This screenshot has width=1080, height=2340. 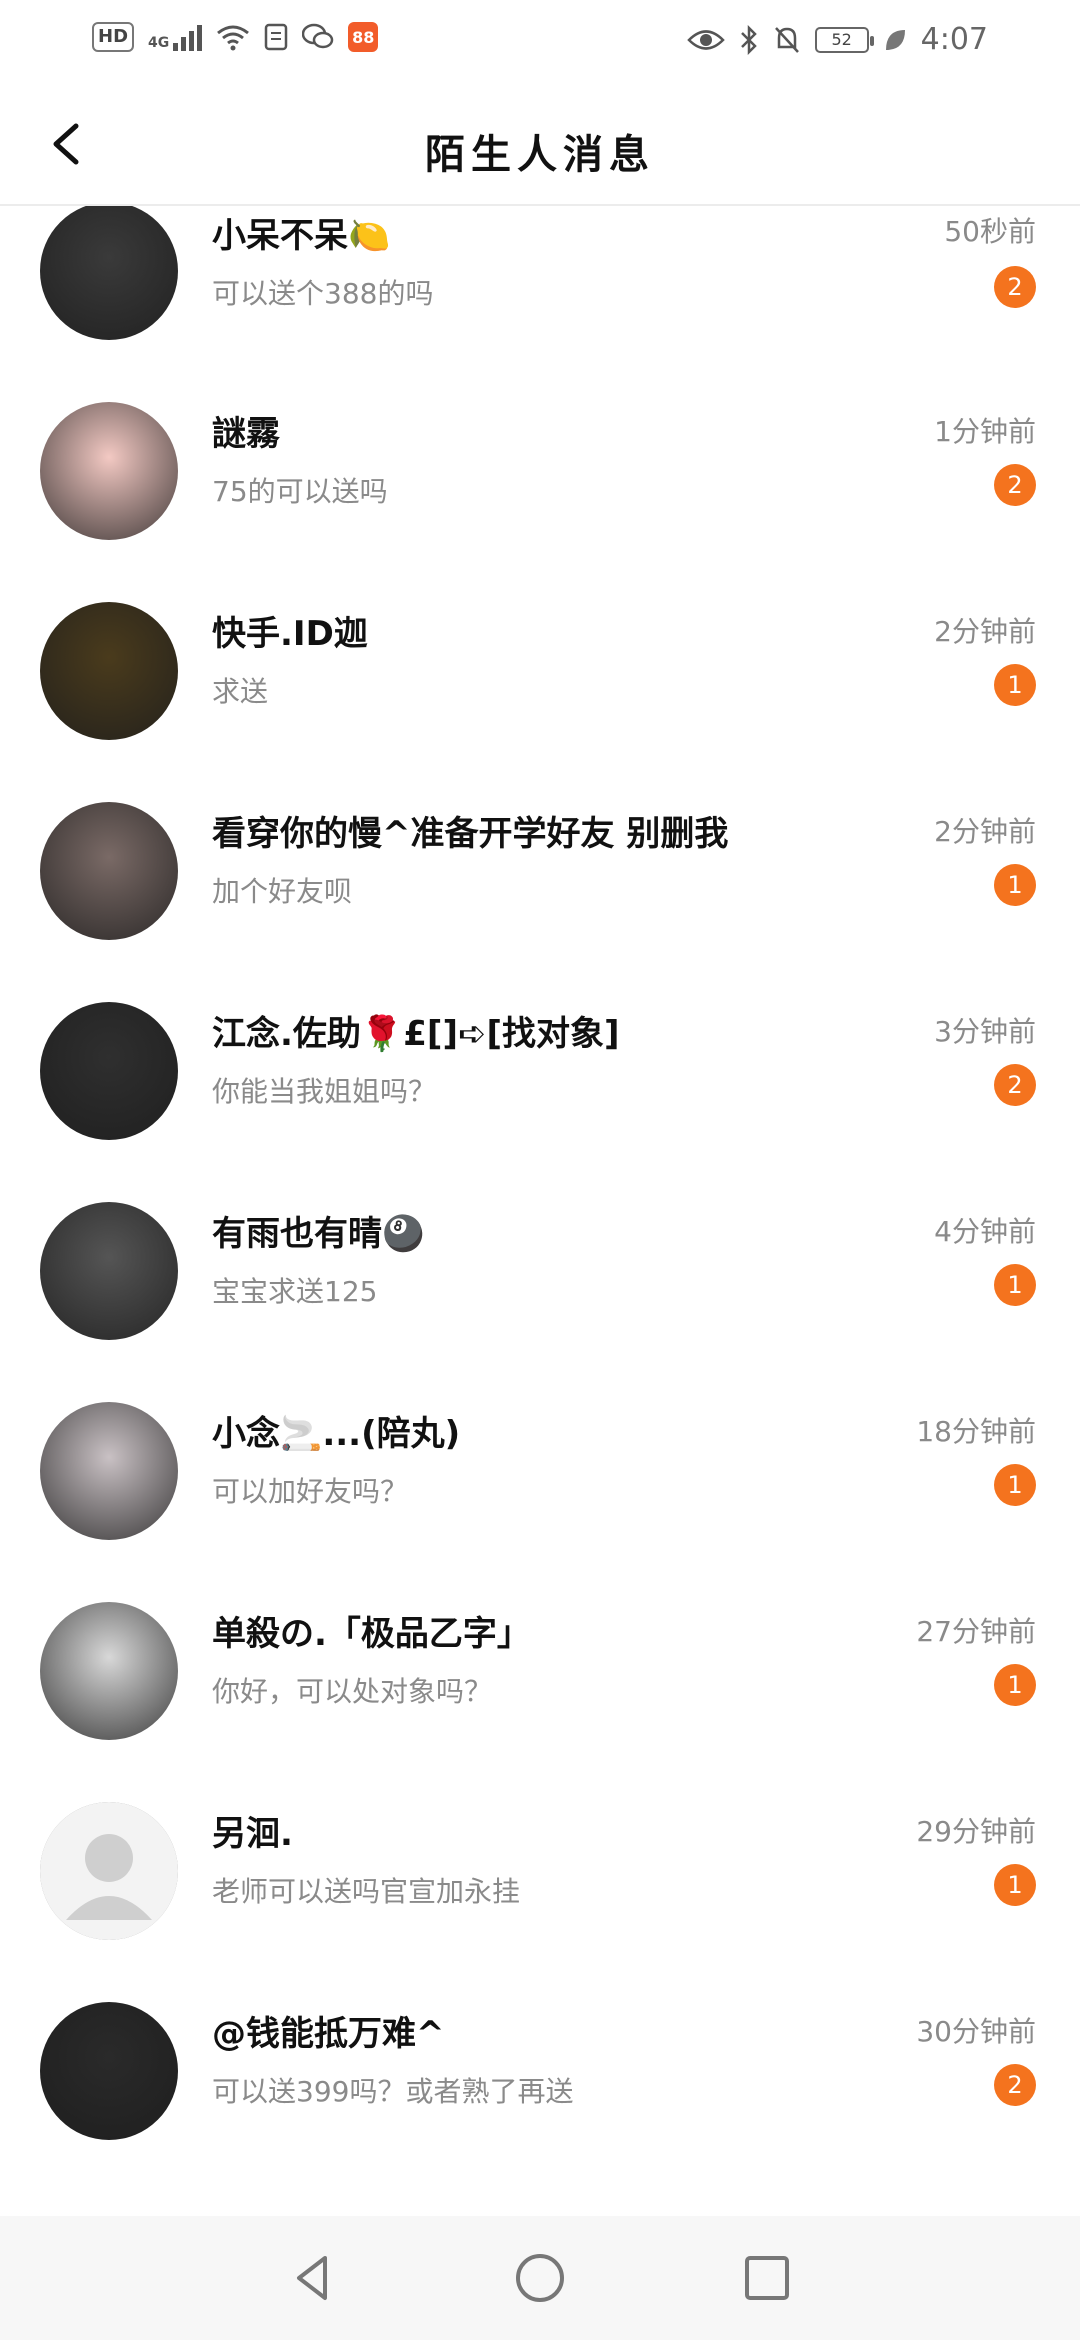 What do you see at coordinates (336, 1434) in the screenshot?
I see `sender-name: 小念🚬...(陪丸)` at bounding box center [336, 1434].